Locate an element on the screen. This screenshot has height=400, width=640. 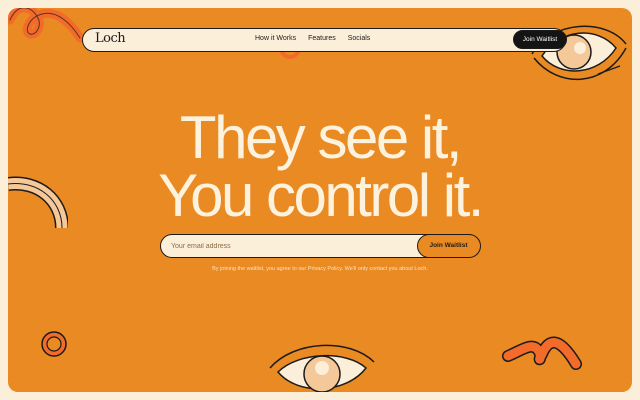
eye-icon-bottom is located at coordinates (322, 368).